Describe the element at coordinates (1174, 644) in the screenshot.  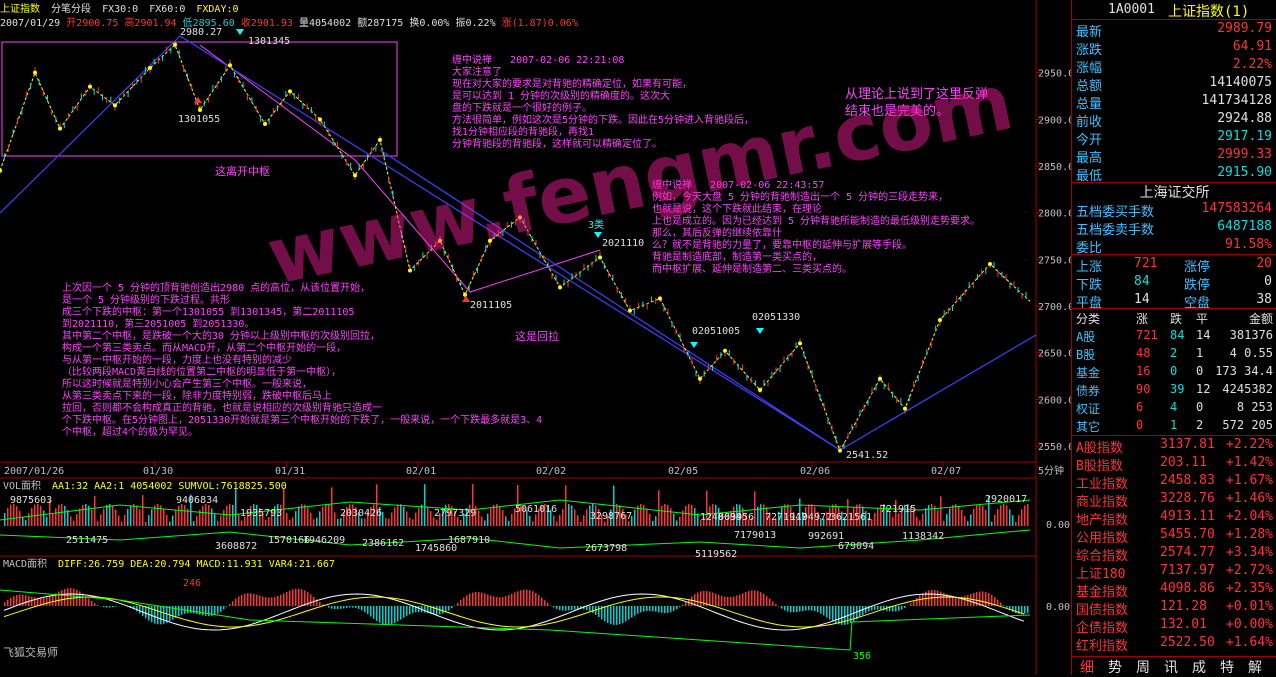
I see `index-row: 红利指数2522.50+1.64%` at that location.